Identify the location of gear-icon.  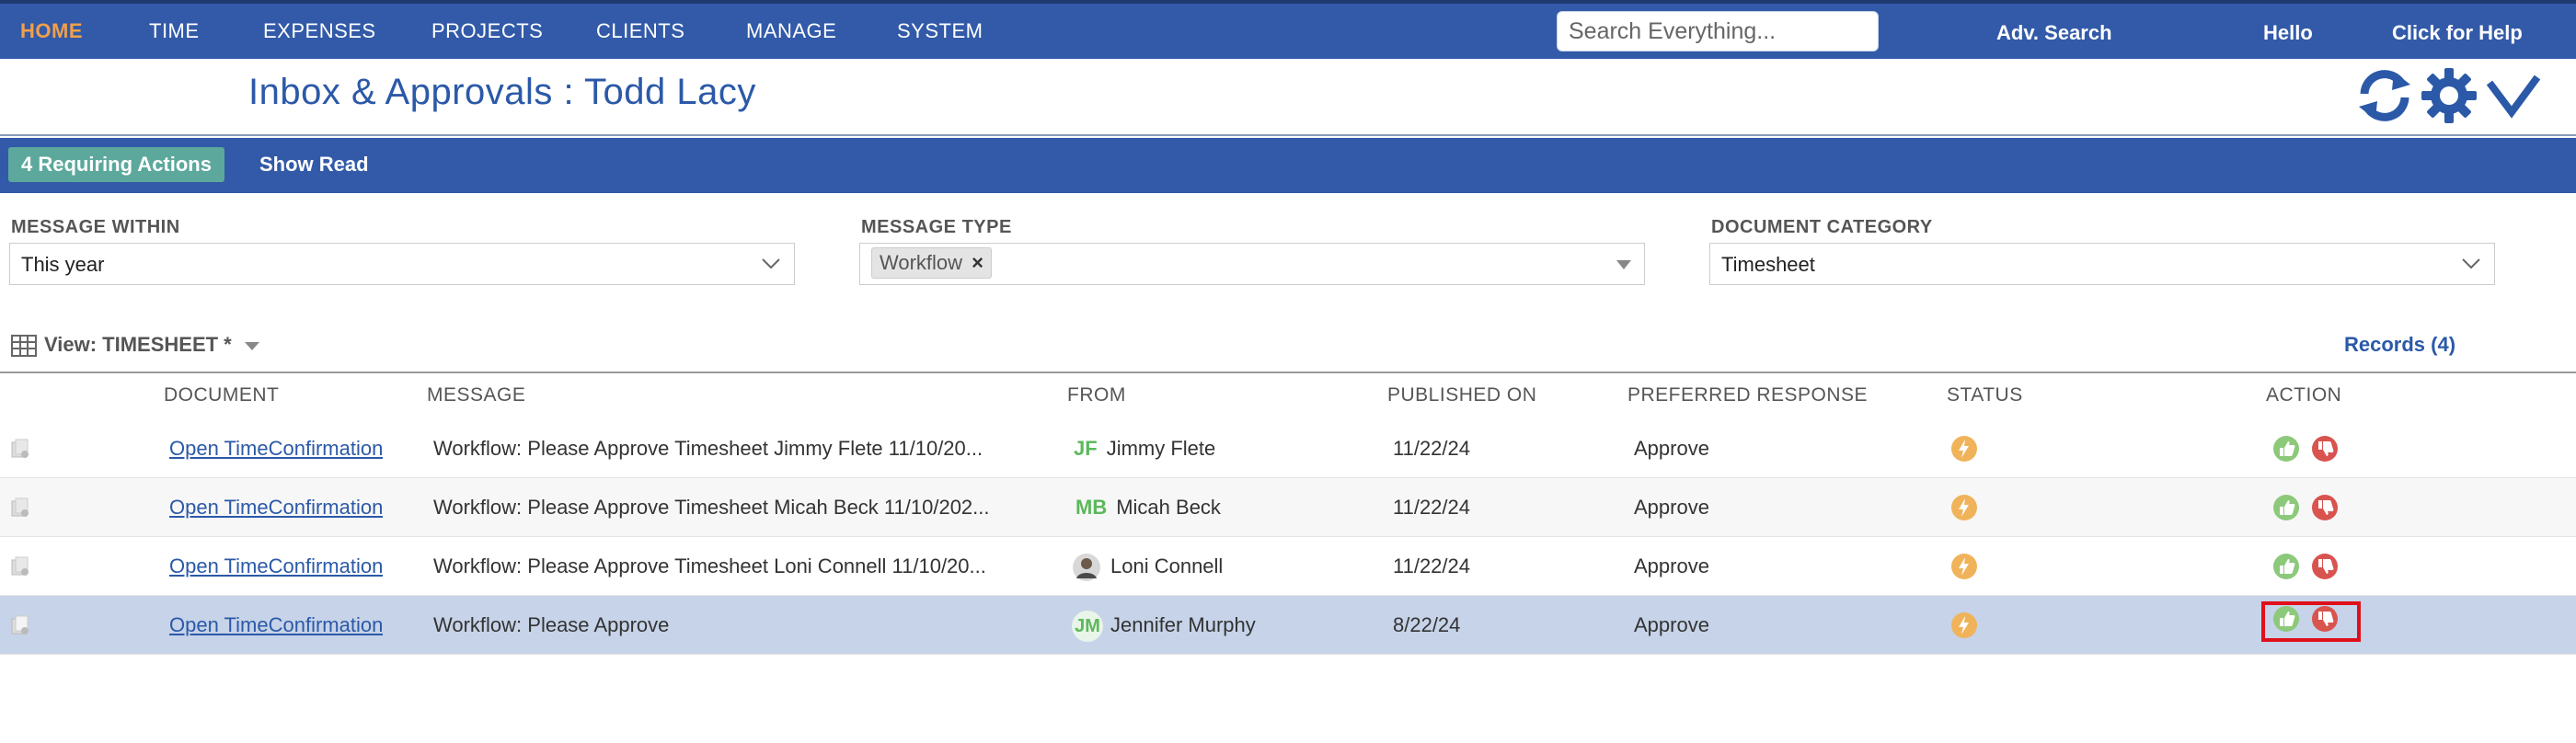
(2449, 95).